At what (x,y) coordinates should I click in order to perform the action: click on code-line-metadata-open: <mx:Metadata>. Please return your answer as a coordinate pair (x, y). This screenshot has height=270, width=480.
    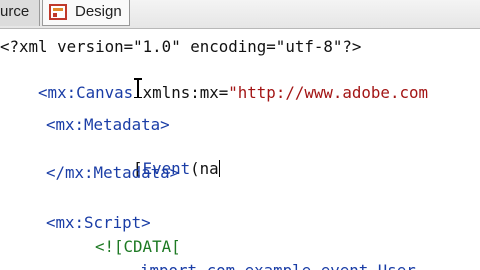
    Looking at the image, I should click on (108, 124).